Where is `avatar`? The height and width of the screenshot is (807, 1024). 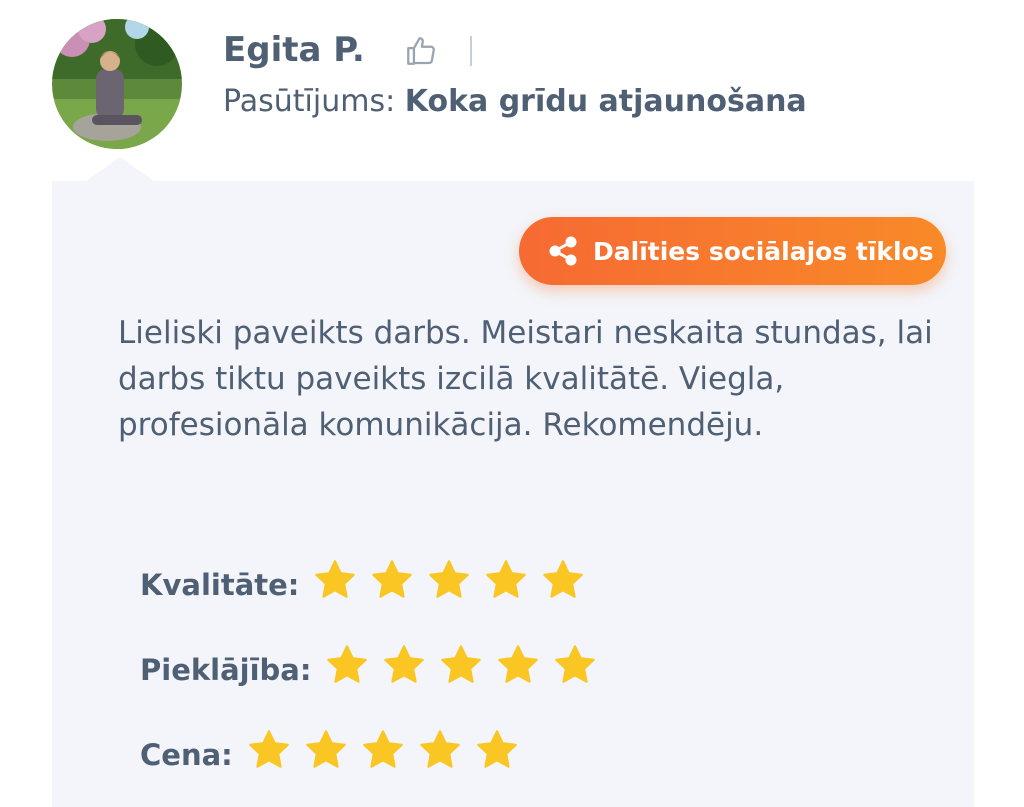
avatar is located at coordinates (117, 84).